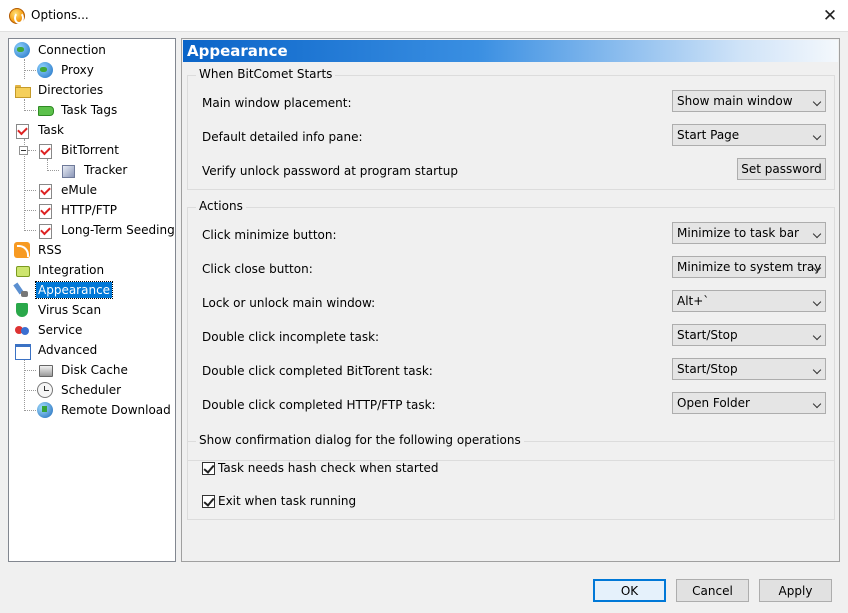 The image size is (848, 613). I want to click on cancel-button: Cancel, so click(712, 590).